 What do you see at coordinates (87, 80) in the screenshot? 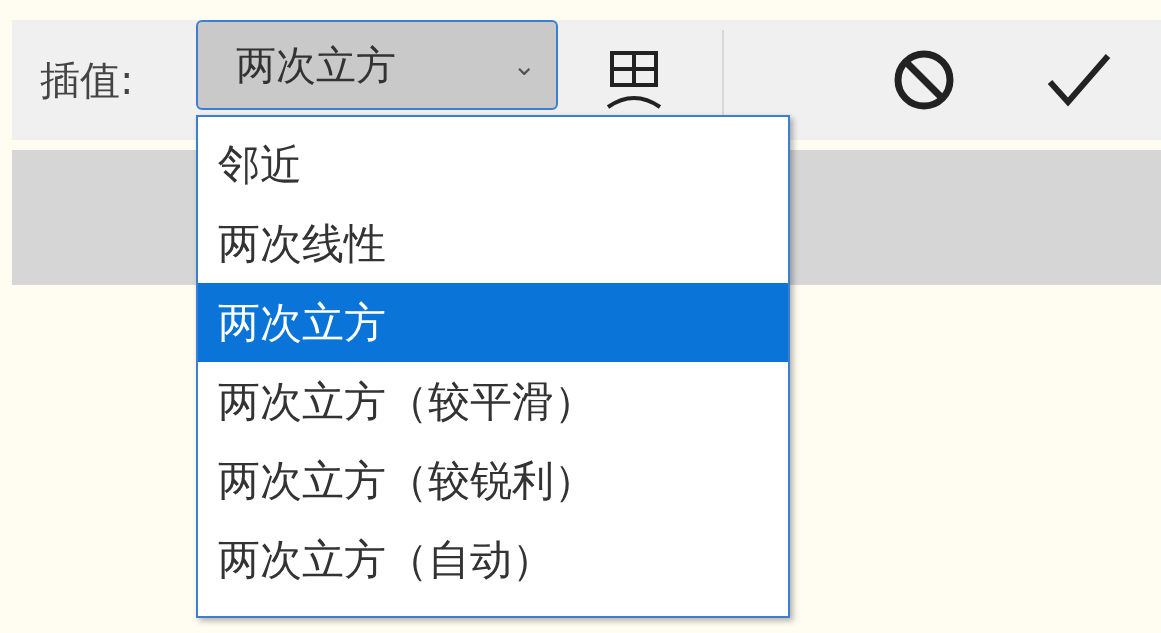
I see `interpolation-label: 插值:` at bounding box center [87, 80].